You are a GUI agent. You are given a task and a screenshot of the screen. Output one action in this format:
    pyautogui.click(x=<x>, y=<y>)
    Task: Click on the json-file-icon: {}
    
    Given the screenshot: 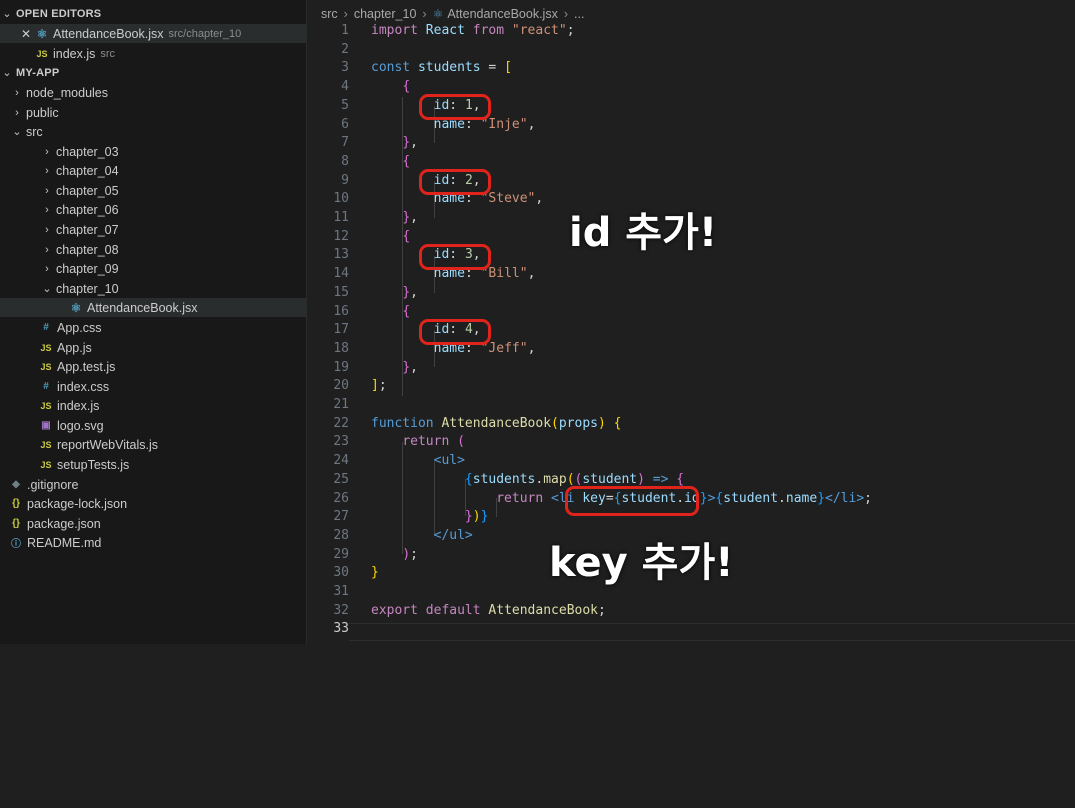 What is the action you would take?
    pyautogui.click(x=16, y=503)
    